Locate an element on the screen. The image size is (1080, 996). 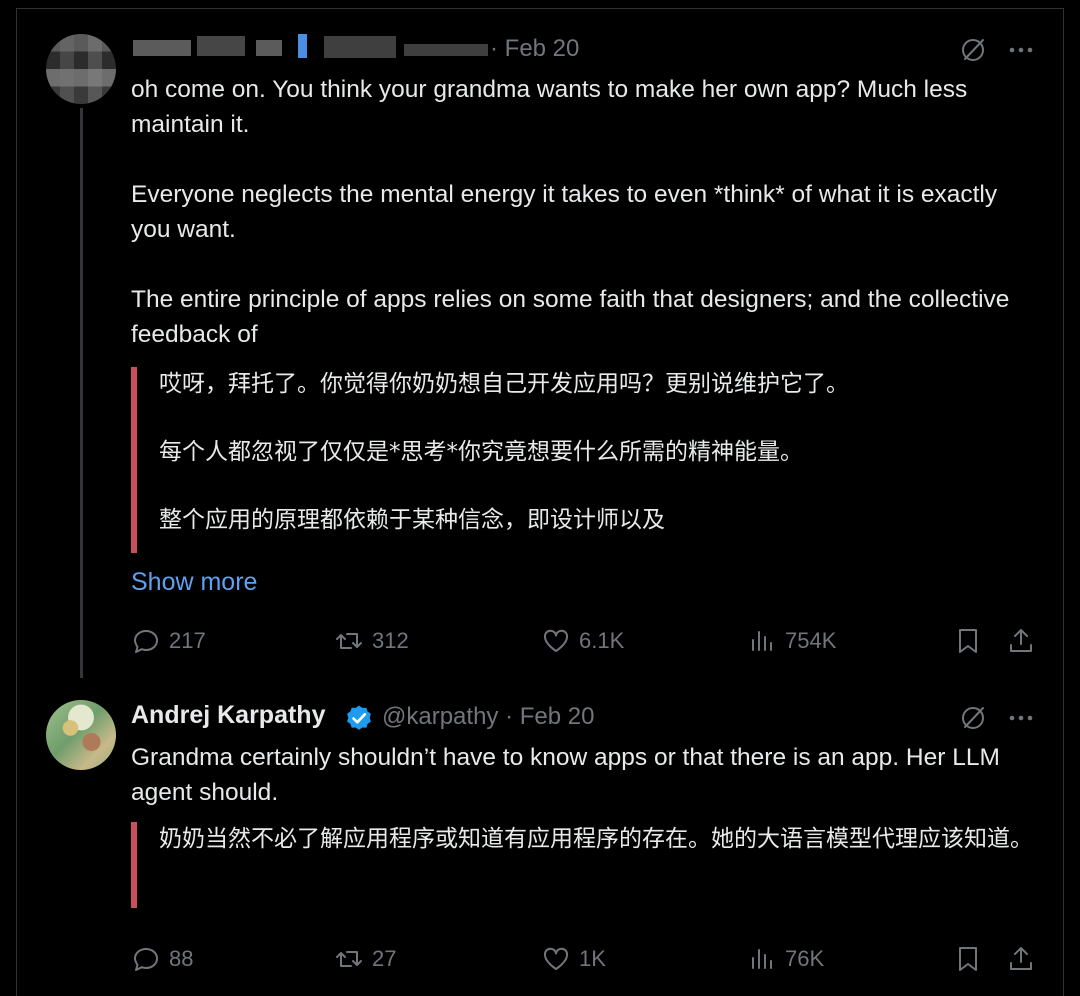
show-more-link: Show more is located at coordinates (194, 582).